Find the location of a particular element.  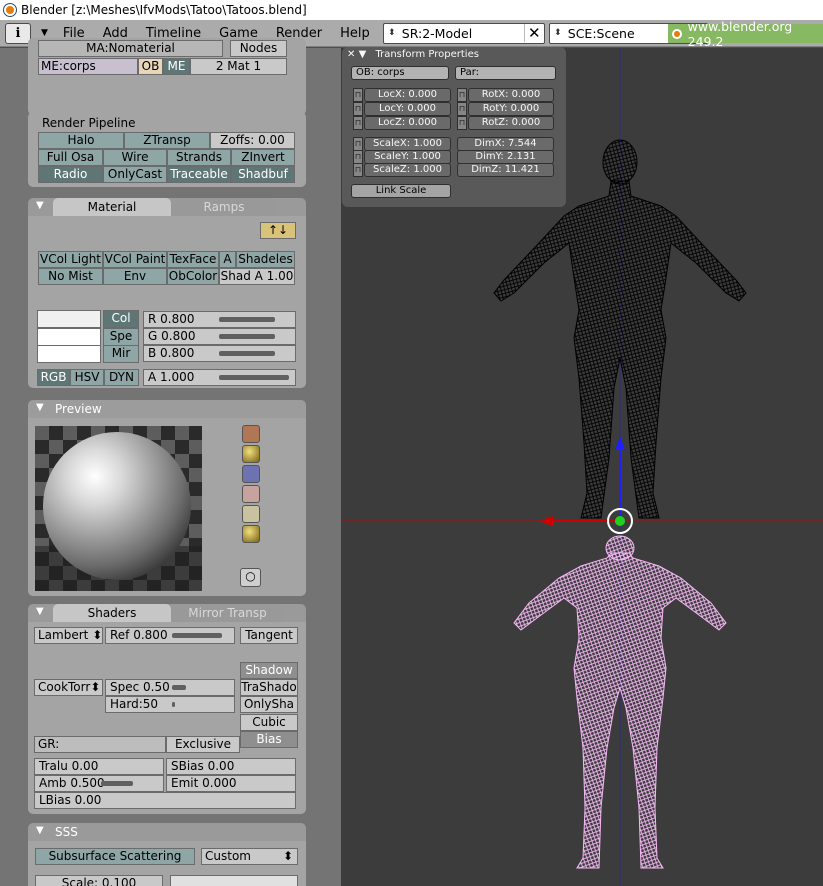

mir-button: Mir is located at coordinates (121, 354).